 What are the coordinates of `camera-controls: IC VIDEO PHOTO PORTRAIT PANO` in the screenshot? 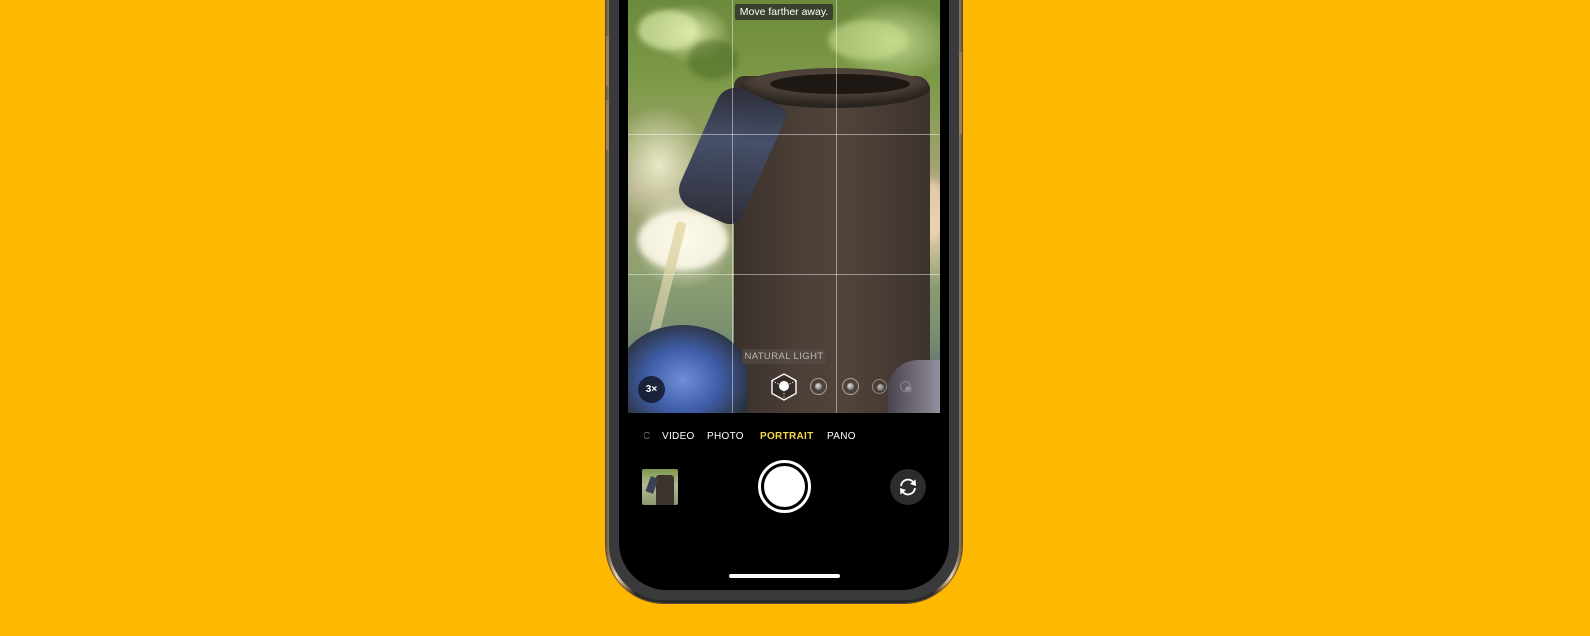 It's located at (784, 503).